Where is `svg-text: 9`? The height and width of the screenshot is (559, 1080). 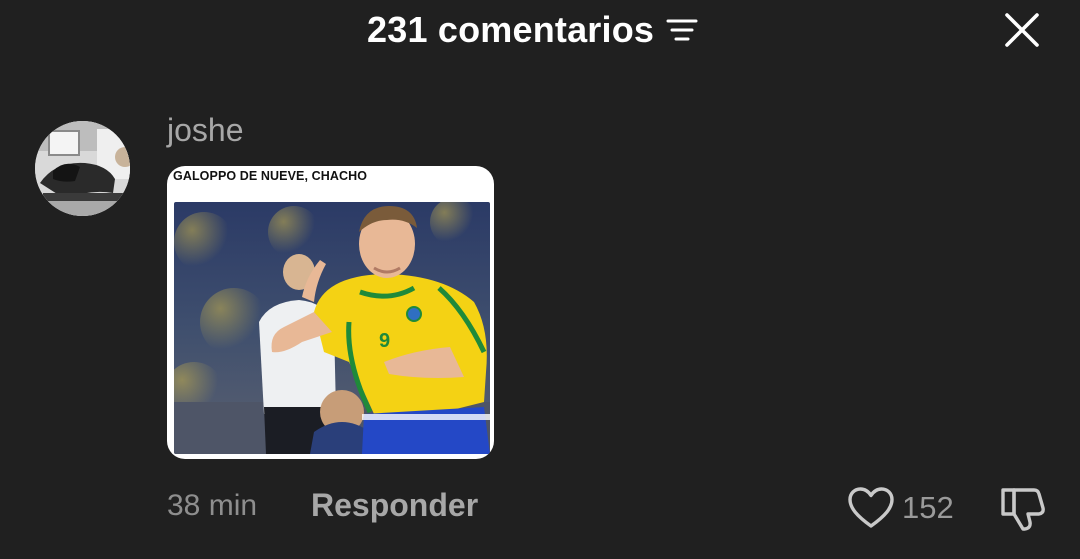 svg-text: 9 is located at coordinates (384, 341).